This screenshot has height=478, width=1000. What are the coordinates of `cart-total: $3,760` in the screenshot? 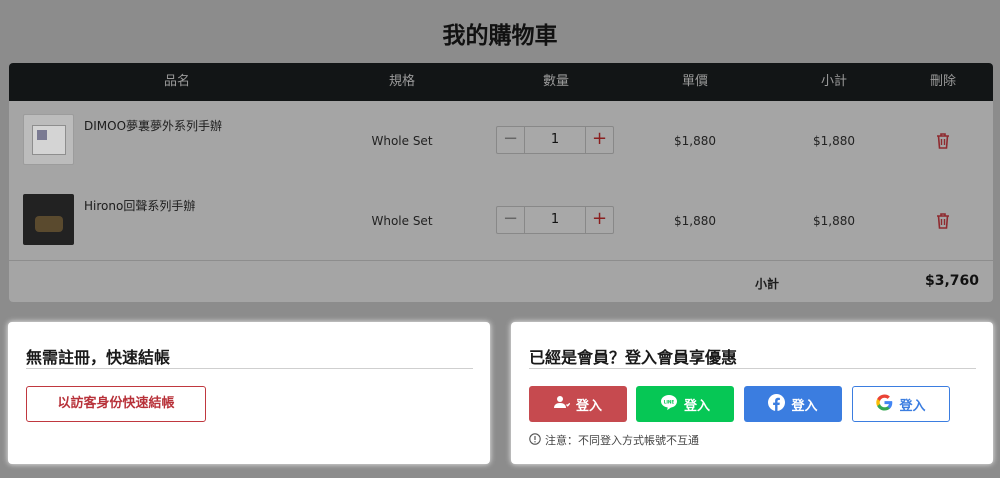 It's located at (951, 281).